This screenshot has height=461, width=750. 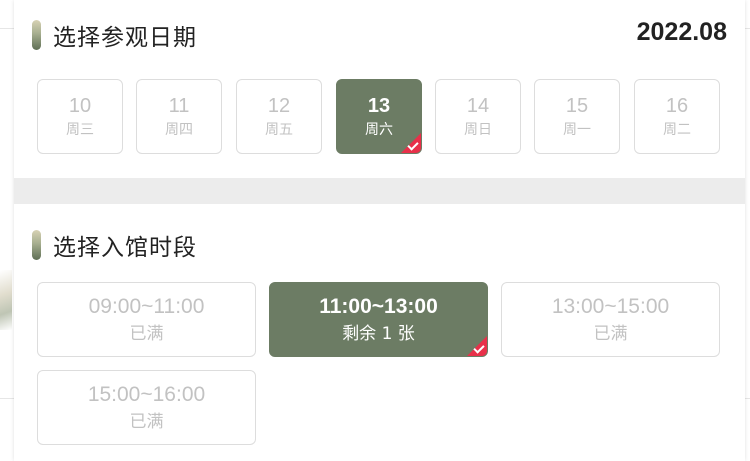 I want to click on current-month: 2022.08, so click(x=681, y=32).